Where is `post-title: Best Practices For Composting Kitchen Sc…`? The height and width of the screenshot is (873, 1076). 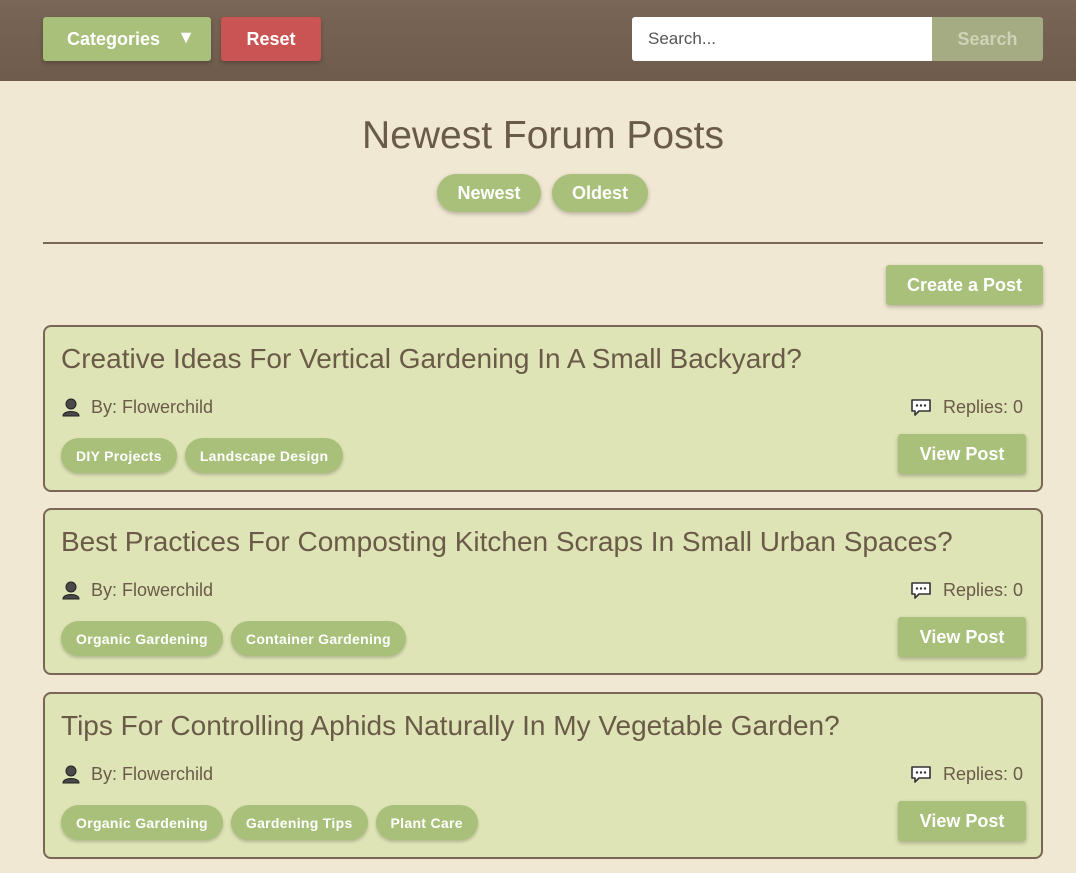 post-title: Best Practices For Composting Kitchen Sc… is located at coordinates (507, 541).